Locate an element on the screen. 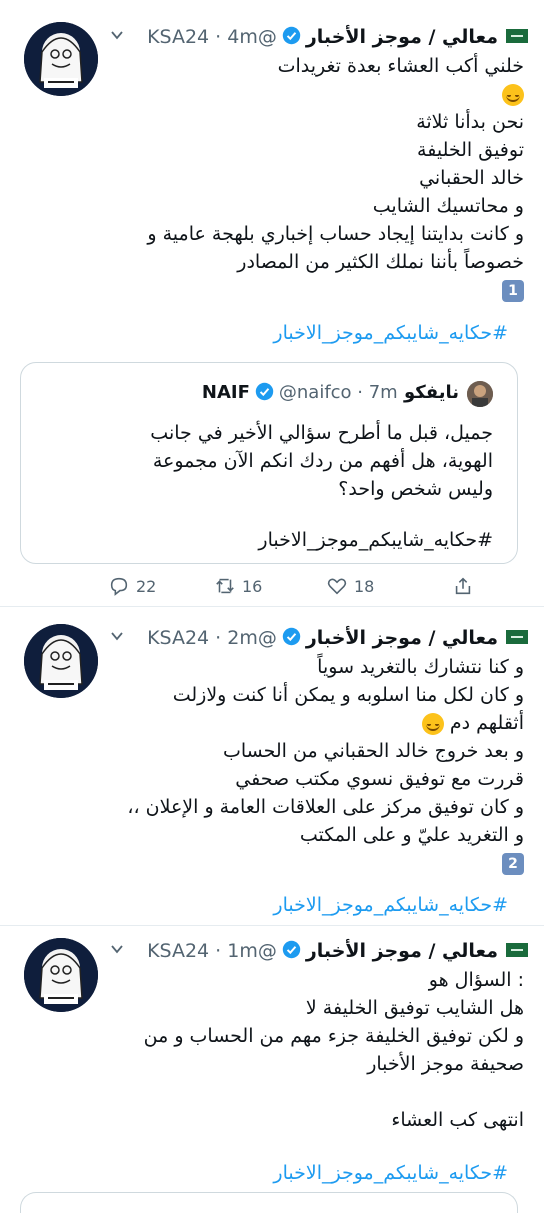  share-button is located at coordinates (463, 586).